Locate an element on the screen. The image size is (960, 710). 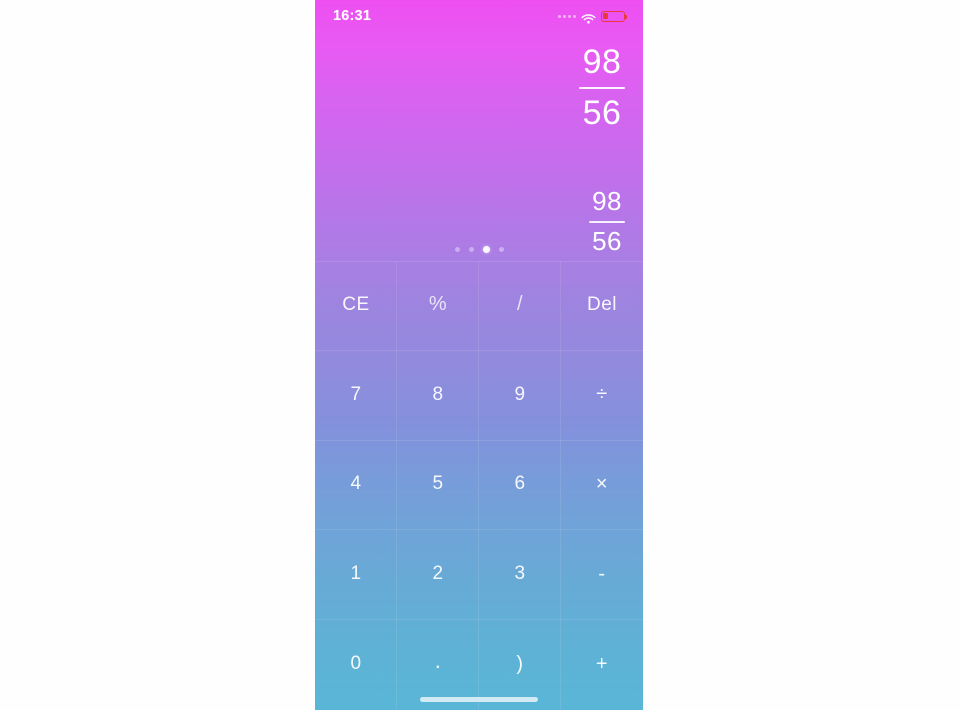
battery-low-icon is located at coordinates (614, 16).